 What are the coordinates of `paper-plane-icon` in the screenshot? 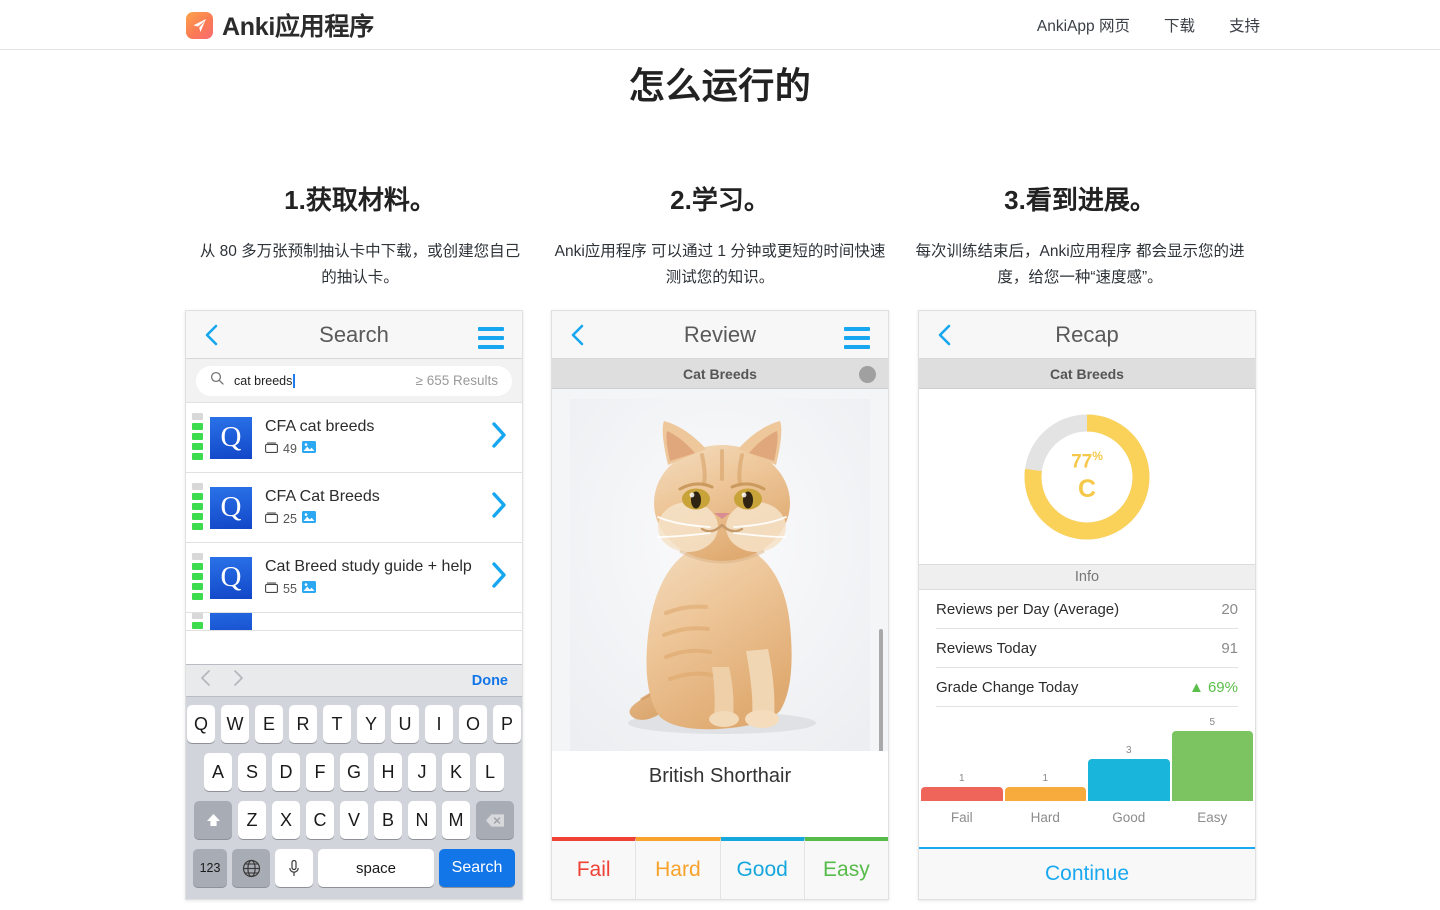 It's located at (199, 25).